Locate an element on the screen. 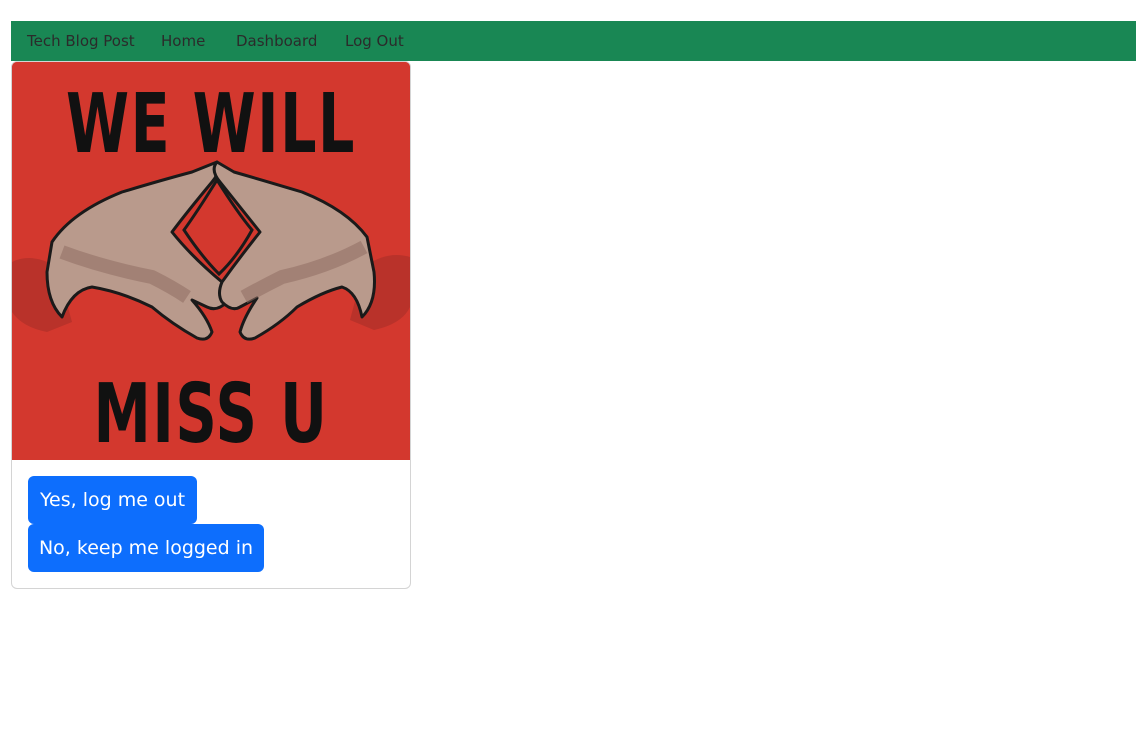  cancel-logout-button: No, keep me logged in is located at coordinates (146, 548).